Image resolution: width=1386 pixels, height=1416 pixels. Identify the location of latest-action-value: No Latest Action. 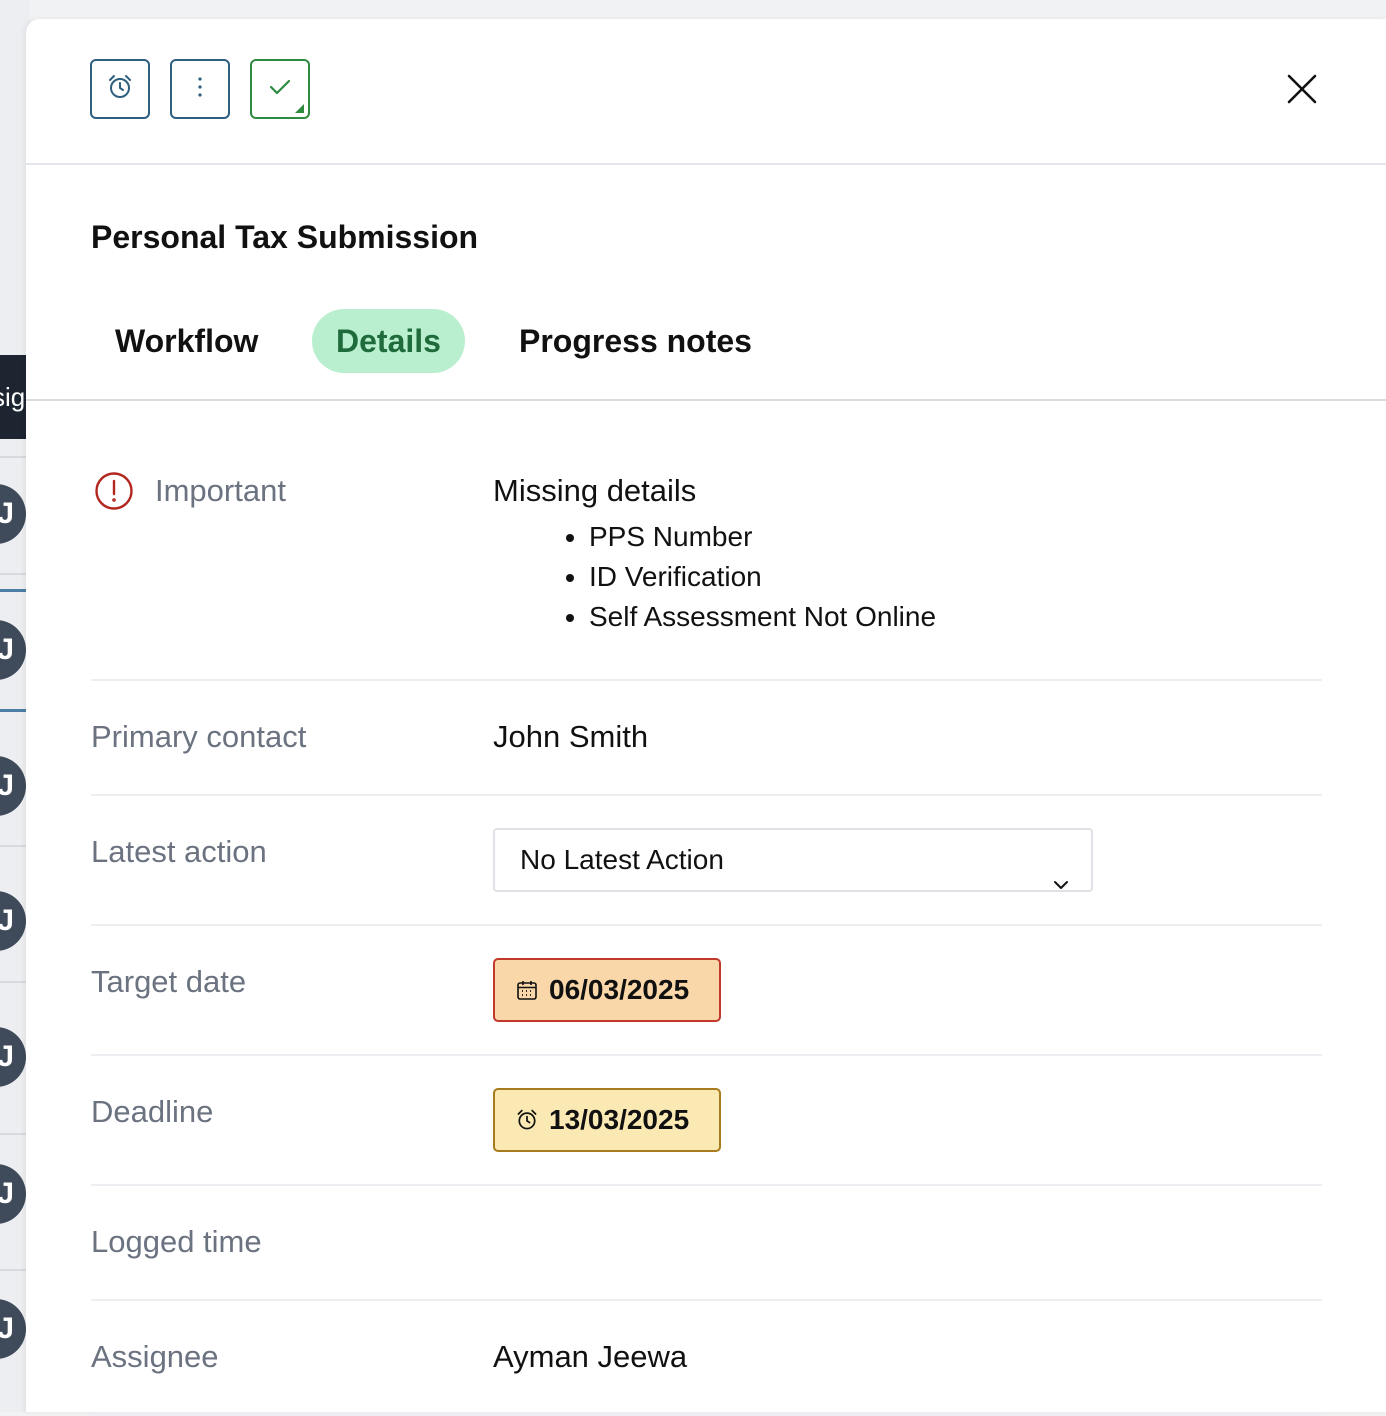
(622, 859).